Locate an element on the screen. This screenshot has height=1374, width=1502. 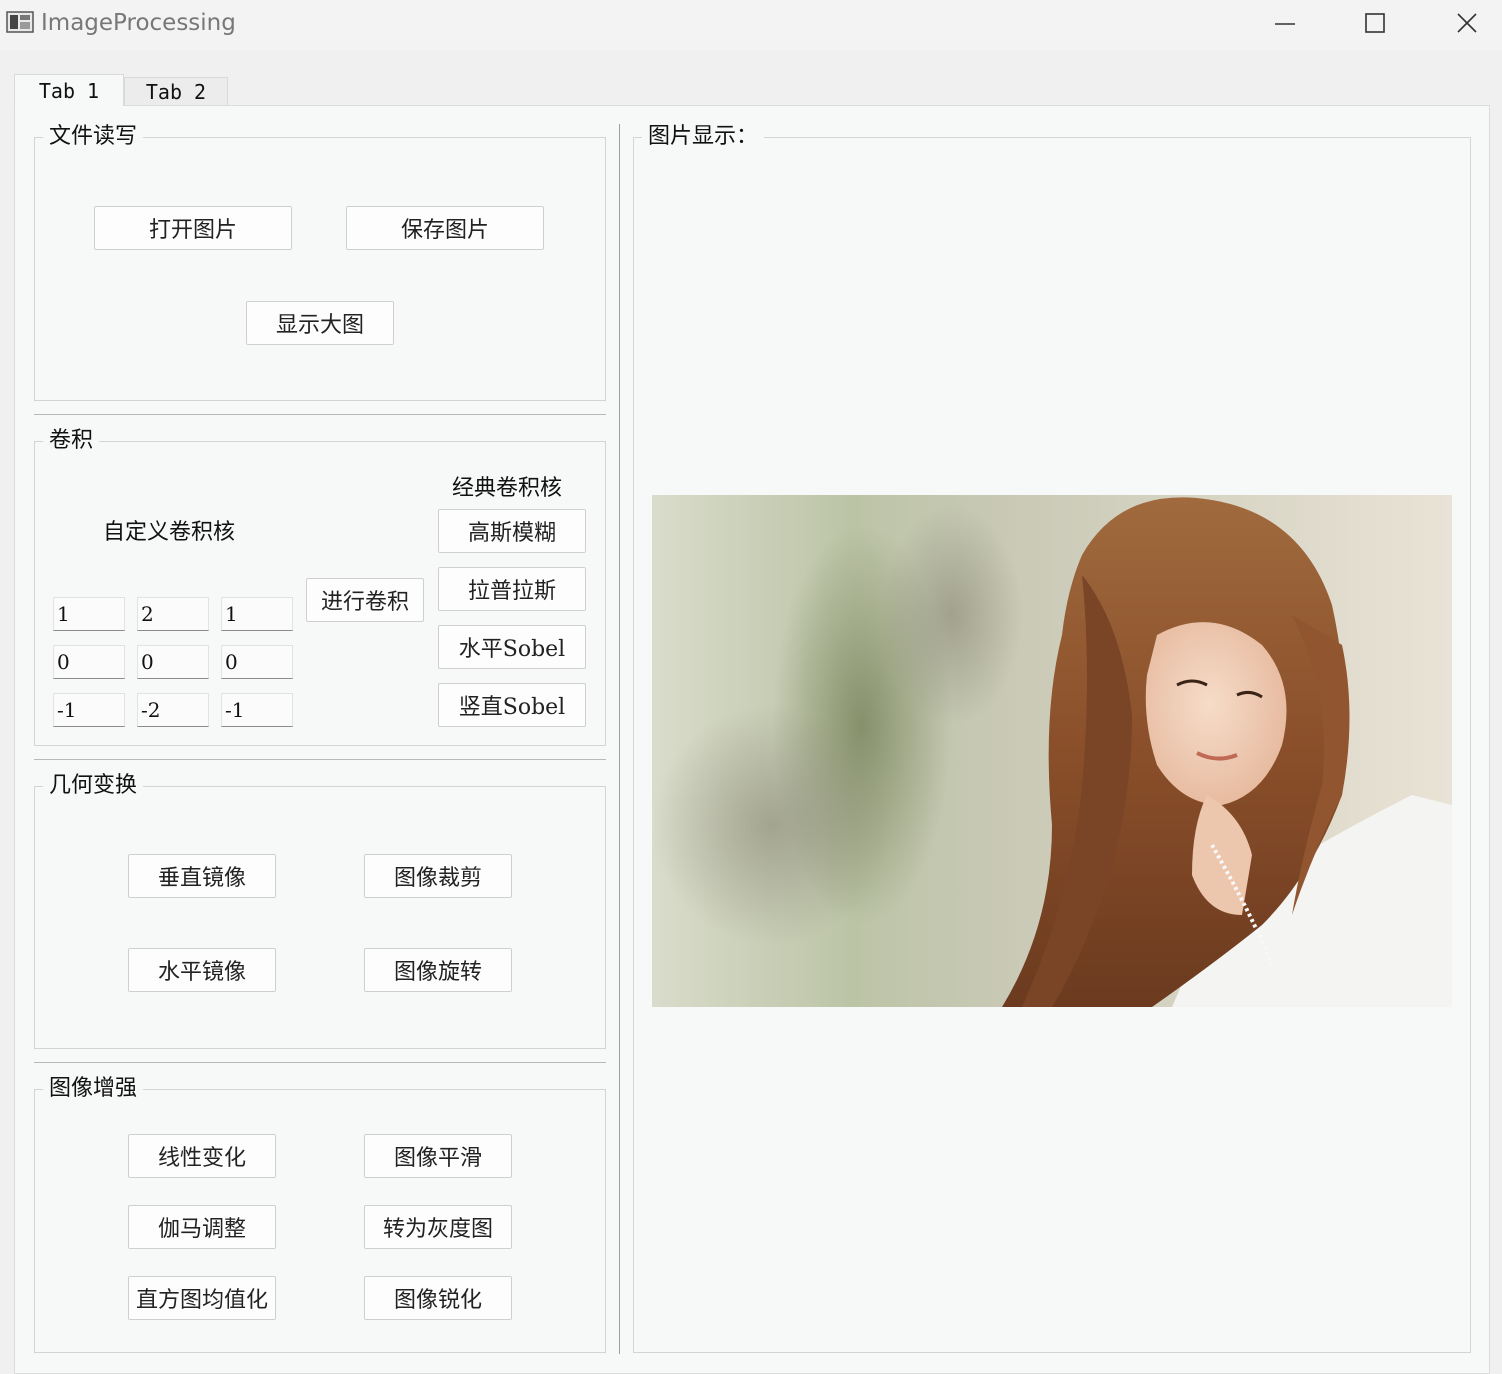
kernel-cell-1-0: 0 is located at coordinates (89, 662).